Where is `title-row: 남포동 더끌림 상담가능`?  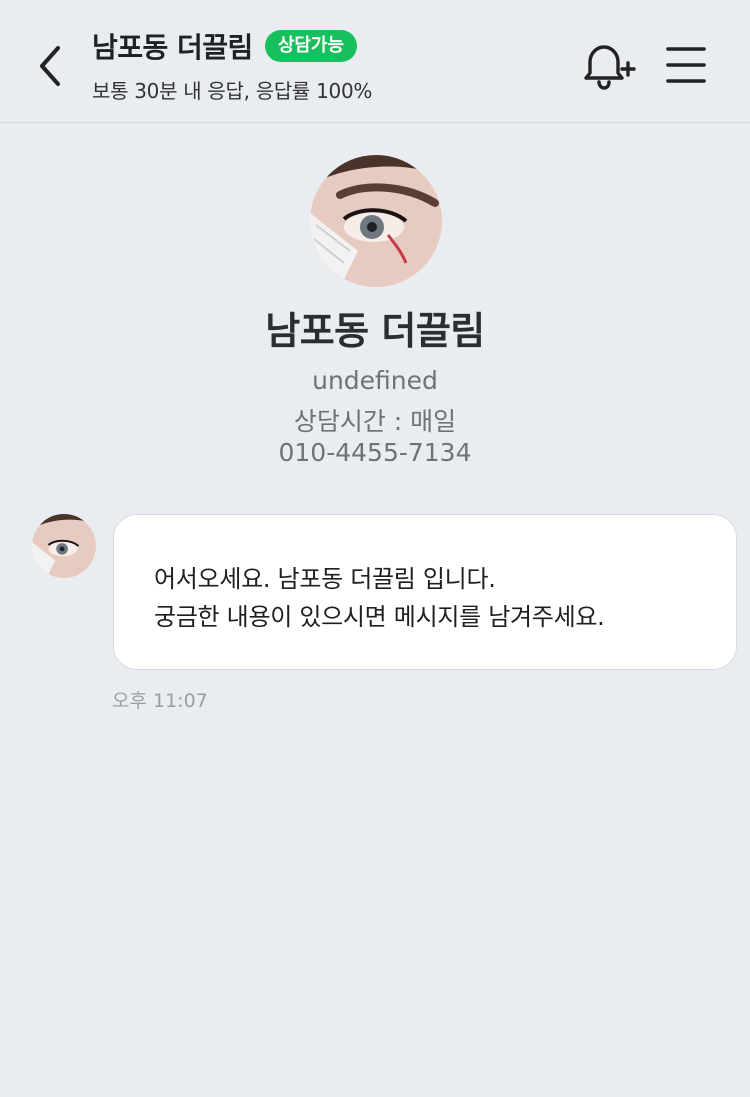
title-row: 남포동 더끌림 상담가능 is located at coordinates (225, 46).